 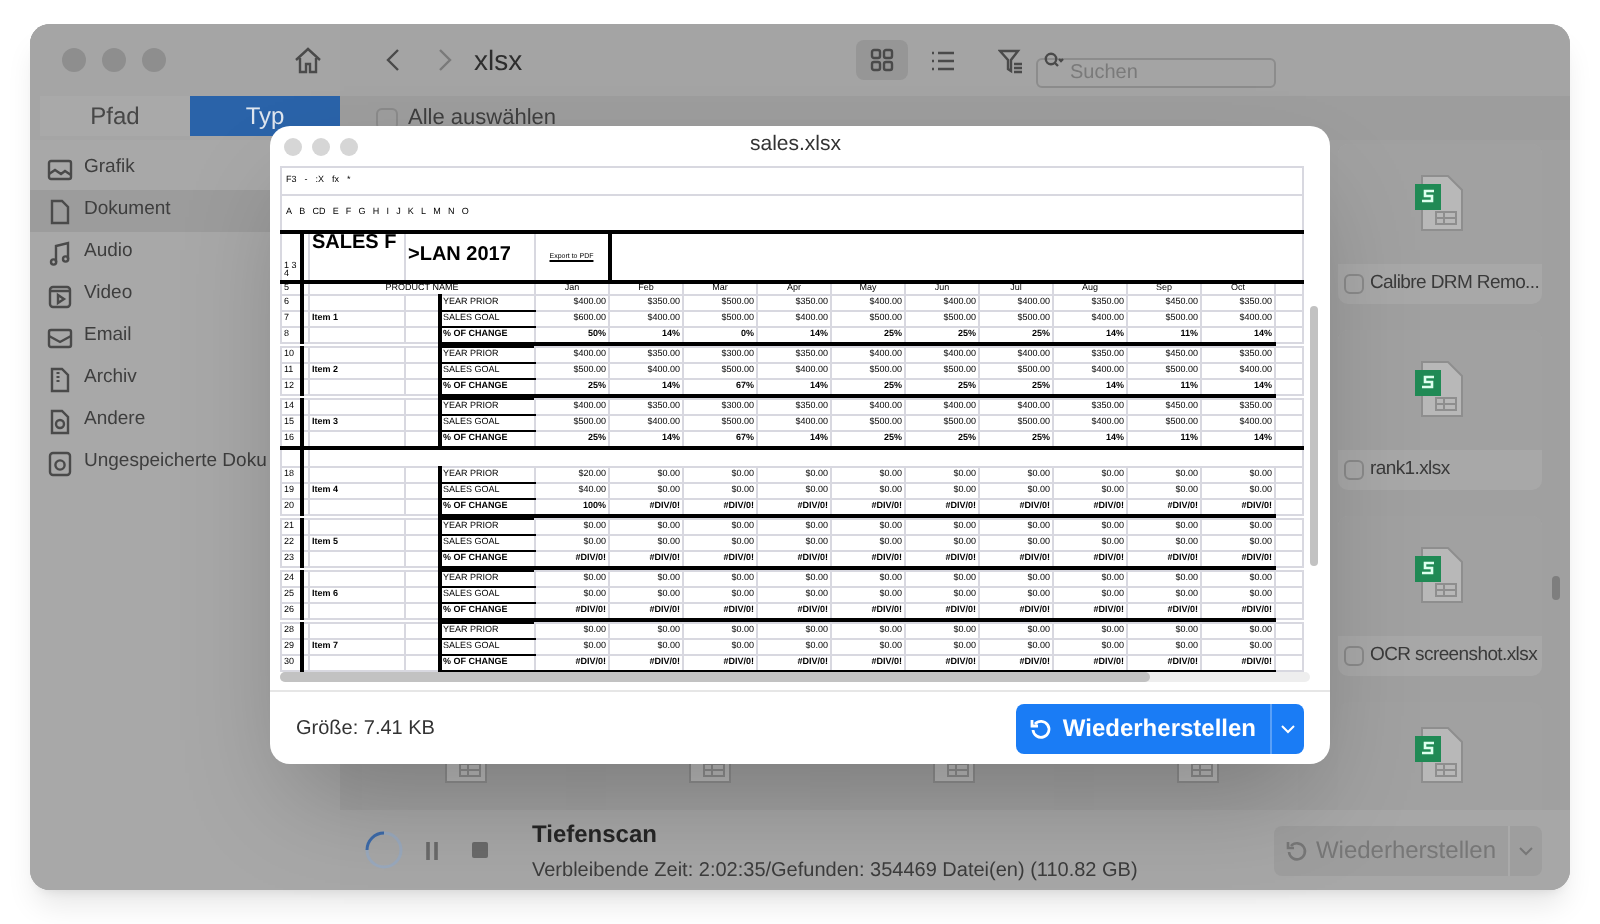 What do you see at coordinates (365, 729) in the screenshot?
I see `file-size: Größe: 7.41 KB` at bounding box center [365, 729].